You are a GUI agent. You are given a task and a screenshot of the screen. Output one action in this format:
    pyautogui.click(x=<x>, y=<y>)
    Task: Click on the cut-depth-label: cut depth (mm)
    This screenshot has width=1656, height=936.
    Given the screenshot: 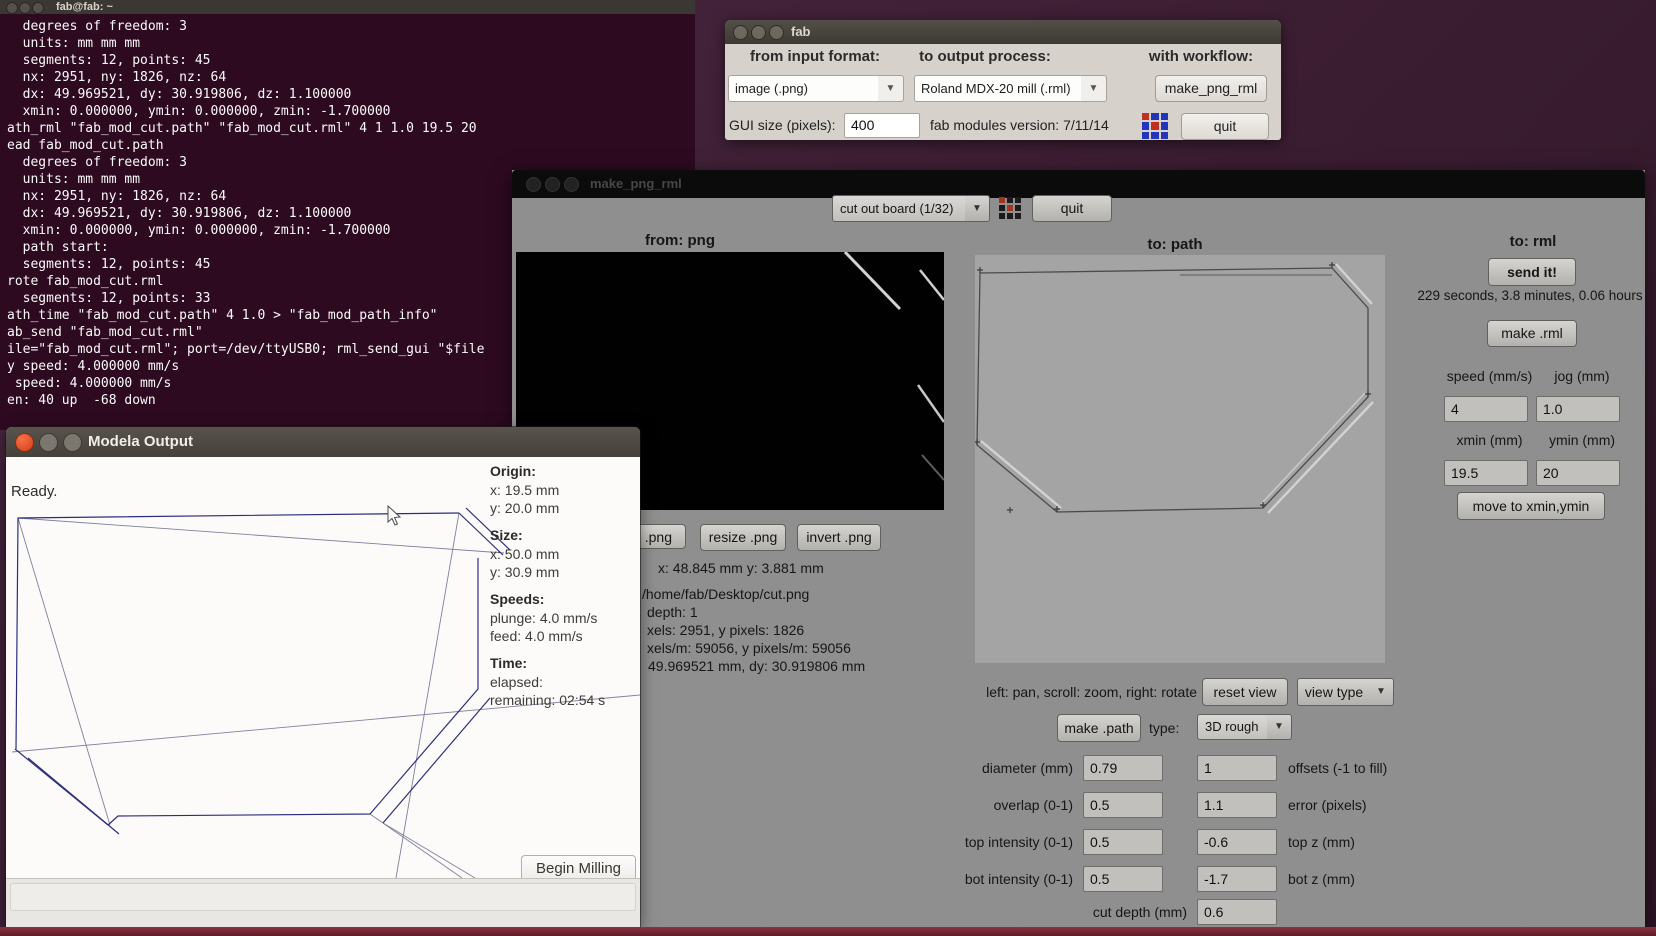 What is the action you would take?
    pyautogui.click(x=1139, y=912)
    